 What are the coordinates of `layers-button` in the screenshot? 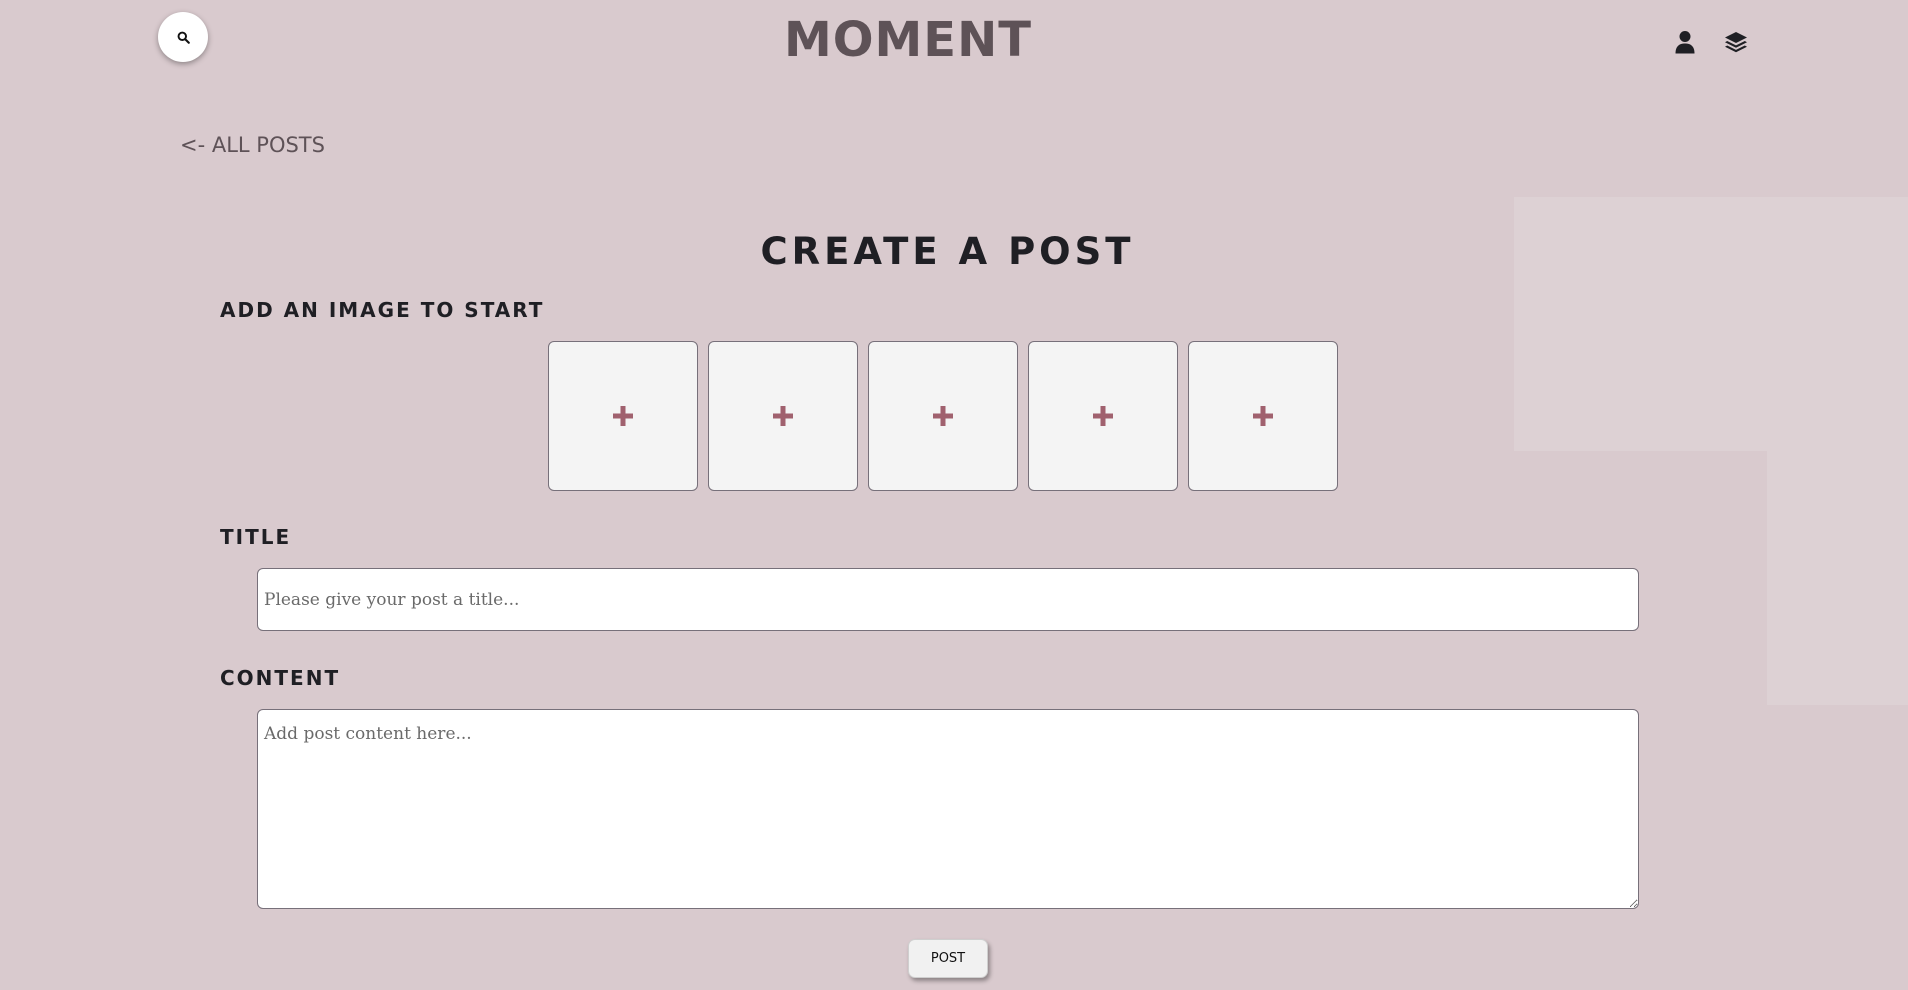 It's located at (1736, 42).